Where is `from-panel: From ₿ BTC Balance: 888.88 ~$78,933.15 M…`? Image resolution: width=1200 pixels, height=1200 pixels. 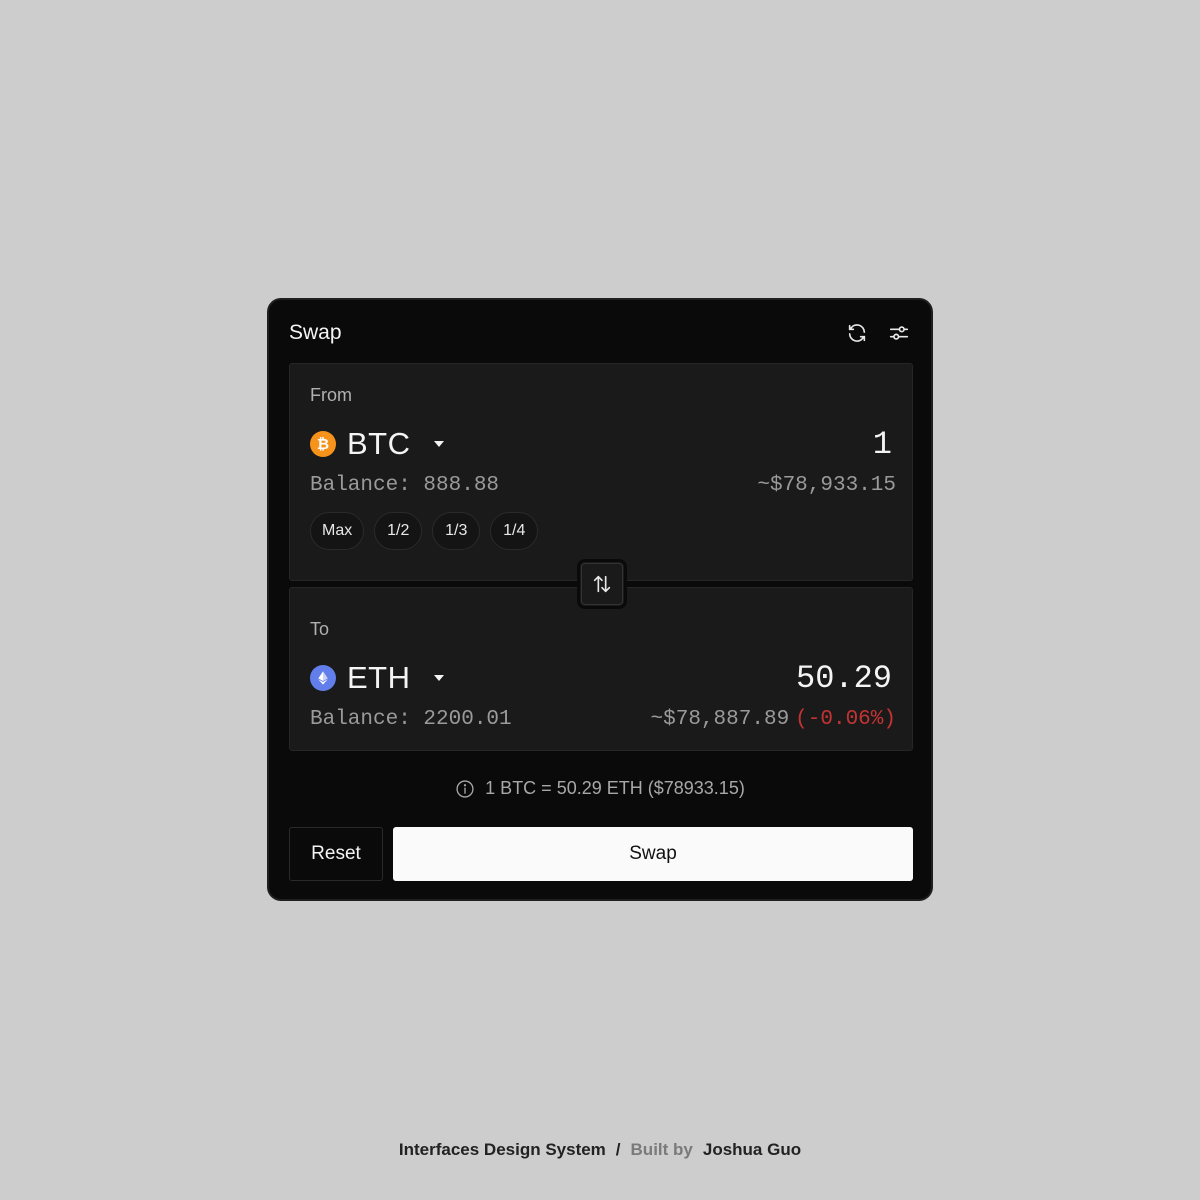 from-panel: From ₿ BTC Balance: 888.88 ~$78,933.15 M… is located at coordinates (601, 472).